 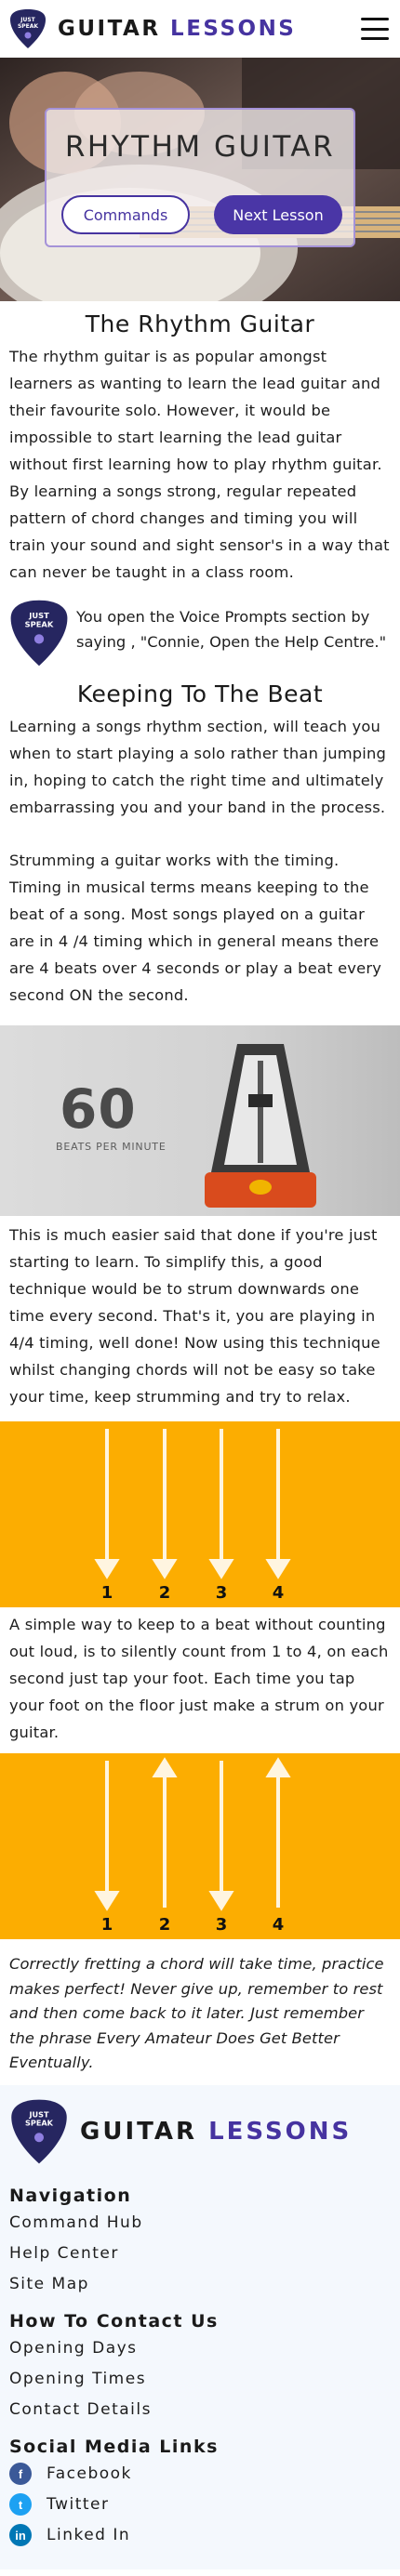 What do you see at coordinates (200, 2410) in the screenshot?
I see `footer-link-contact-details: Contact Details` at bounding box center [200, 2410].